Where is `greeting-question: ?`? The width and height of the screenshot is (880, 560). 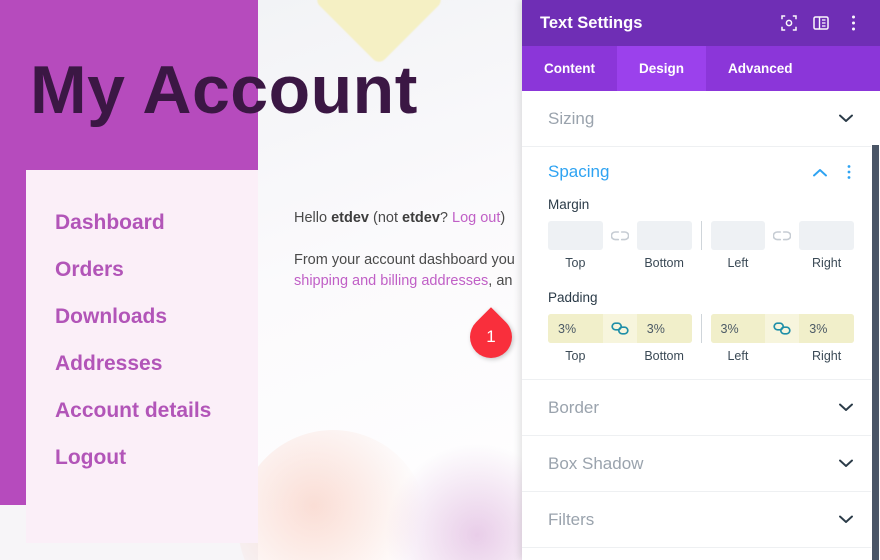 greeting-question: ? is located at coordinates (445, 218).